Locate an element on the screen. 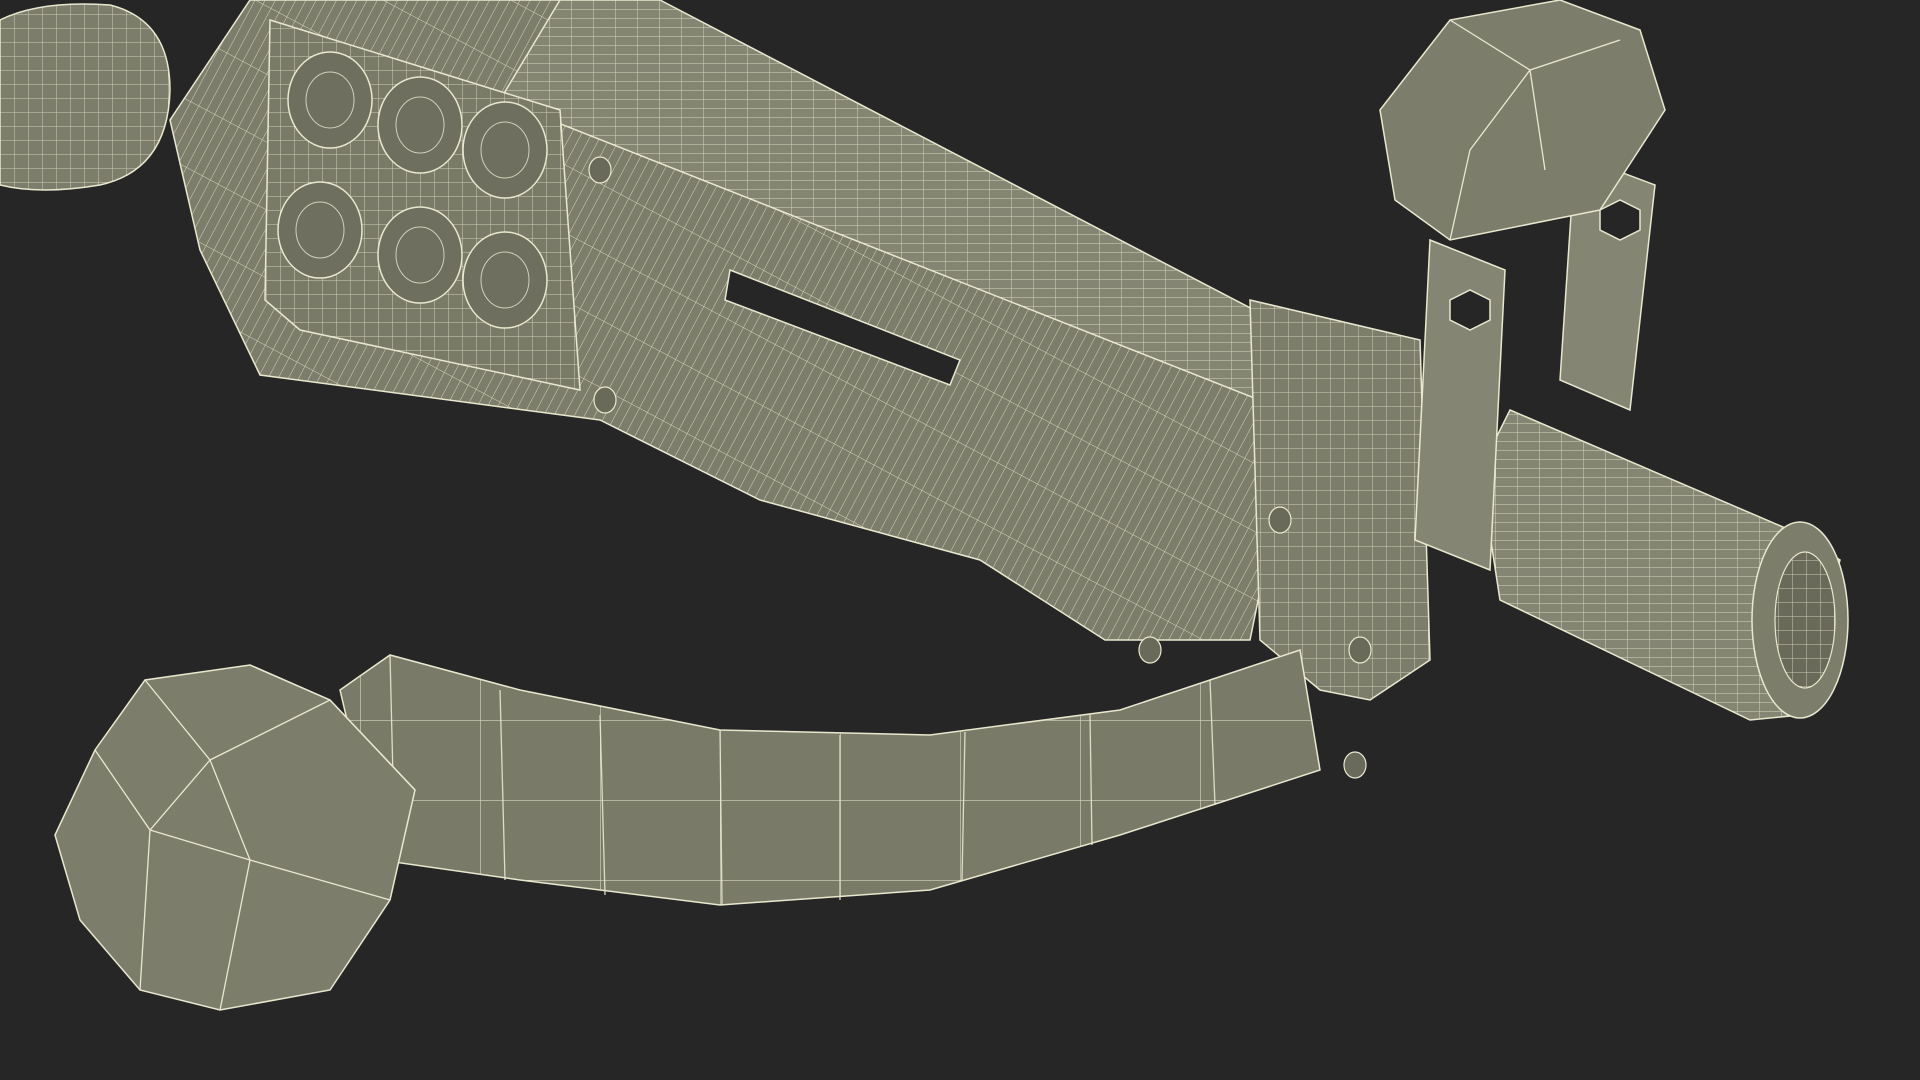  upper-left-cap is located at coordinates (85, 97).